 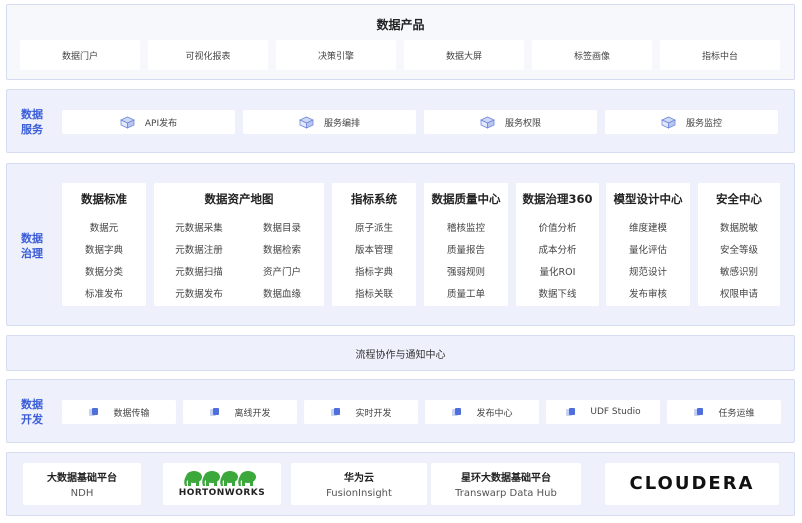 What do you see at coordinates (466, 227) in the screenshot?
I see `list-item: 稽核监控` at bounding box center [466, 227].